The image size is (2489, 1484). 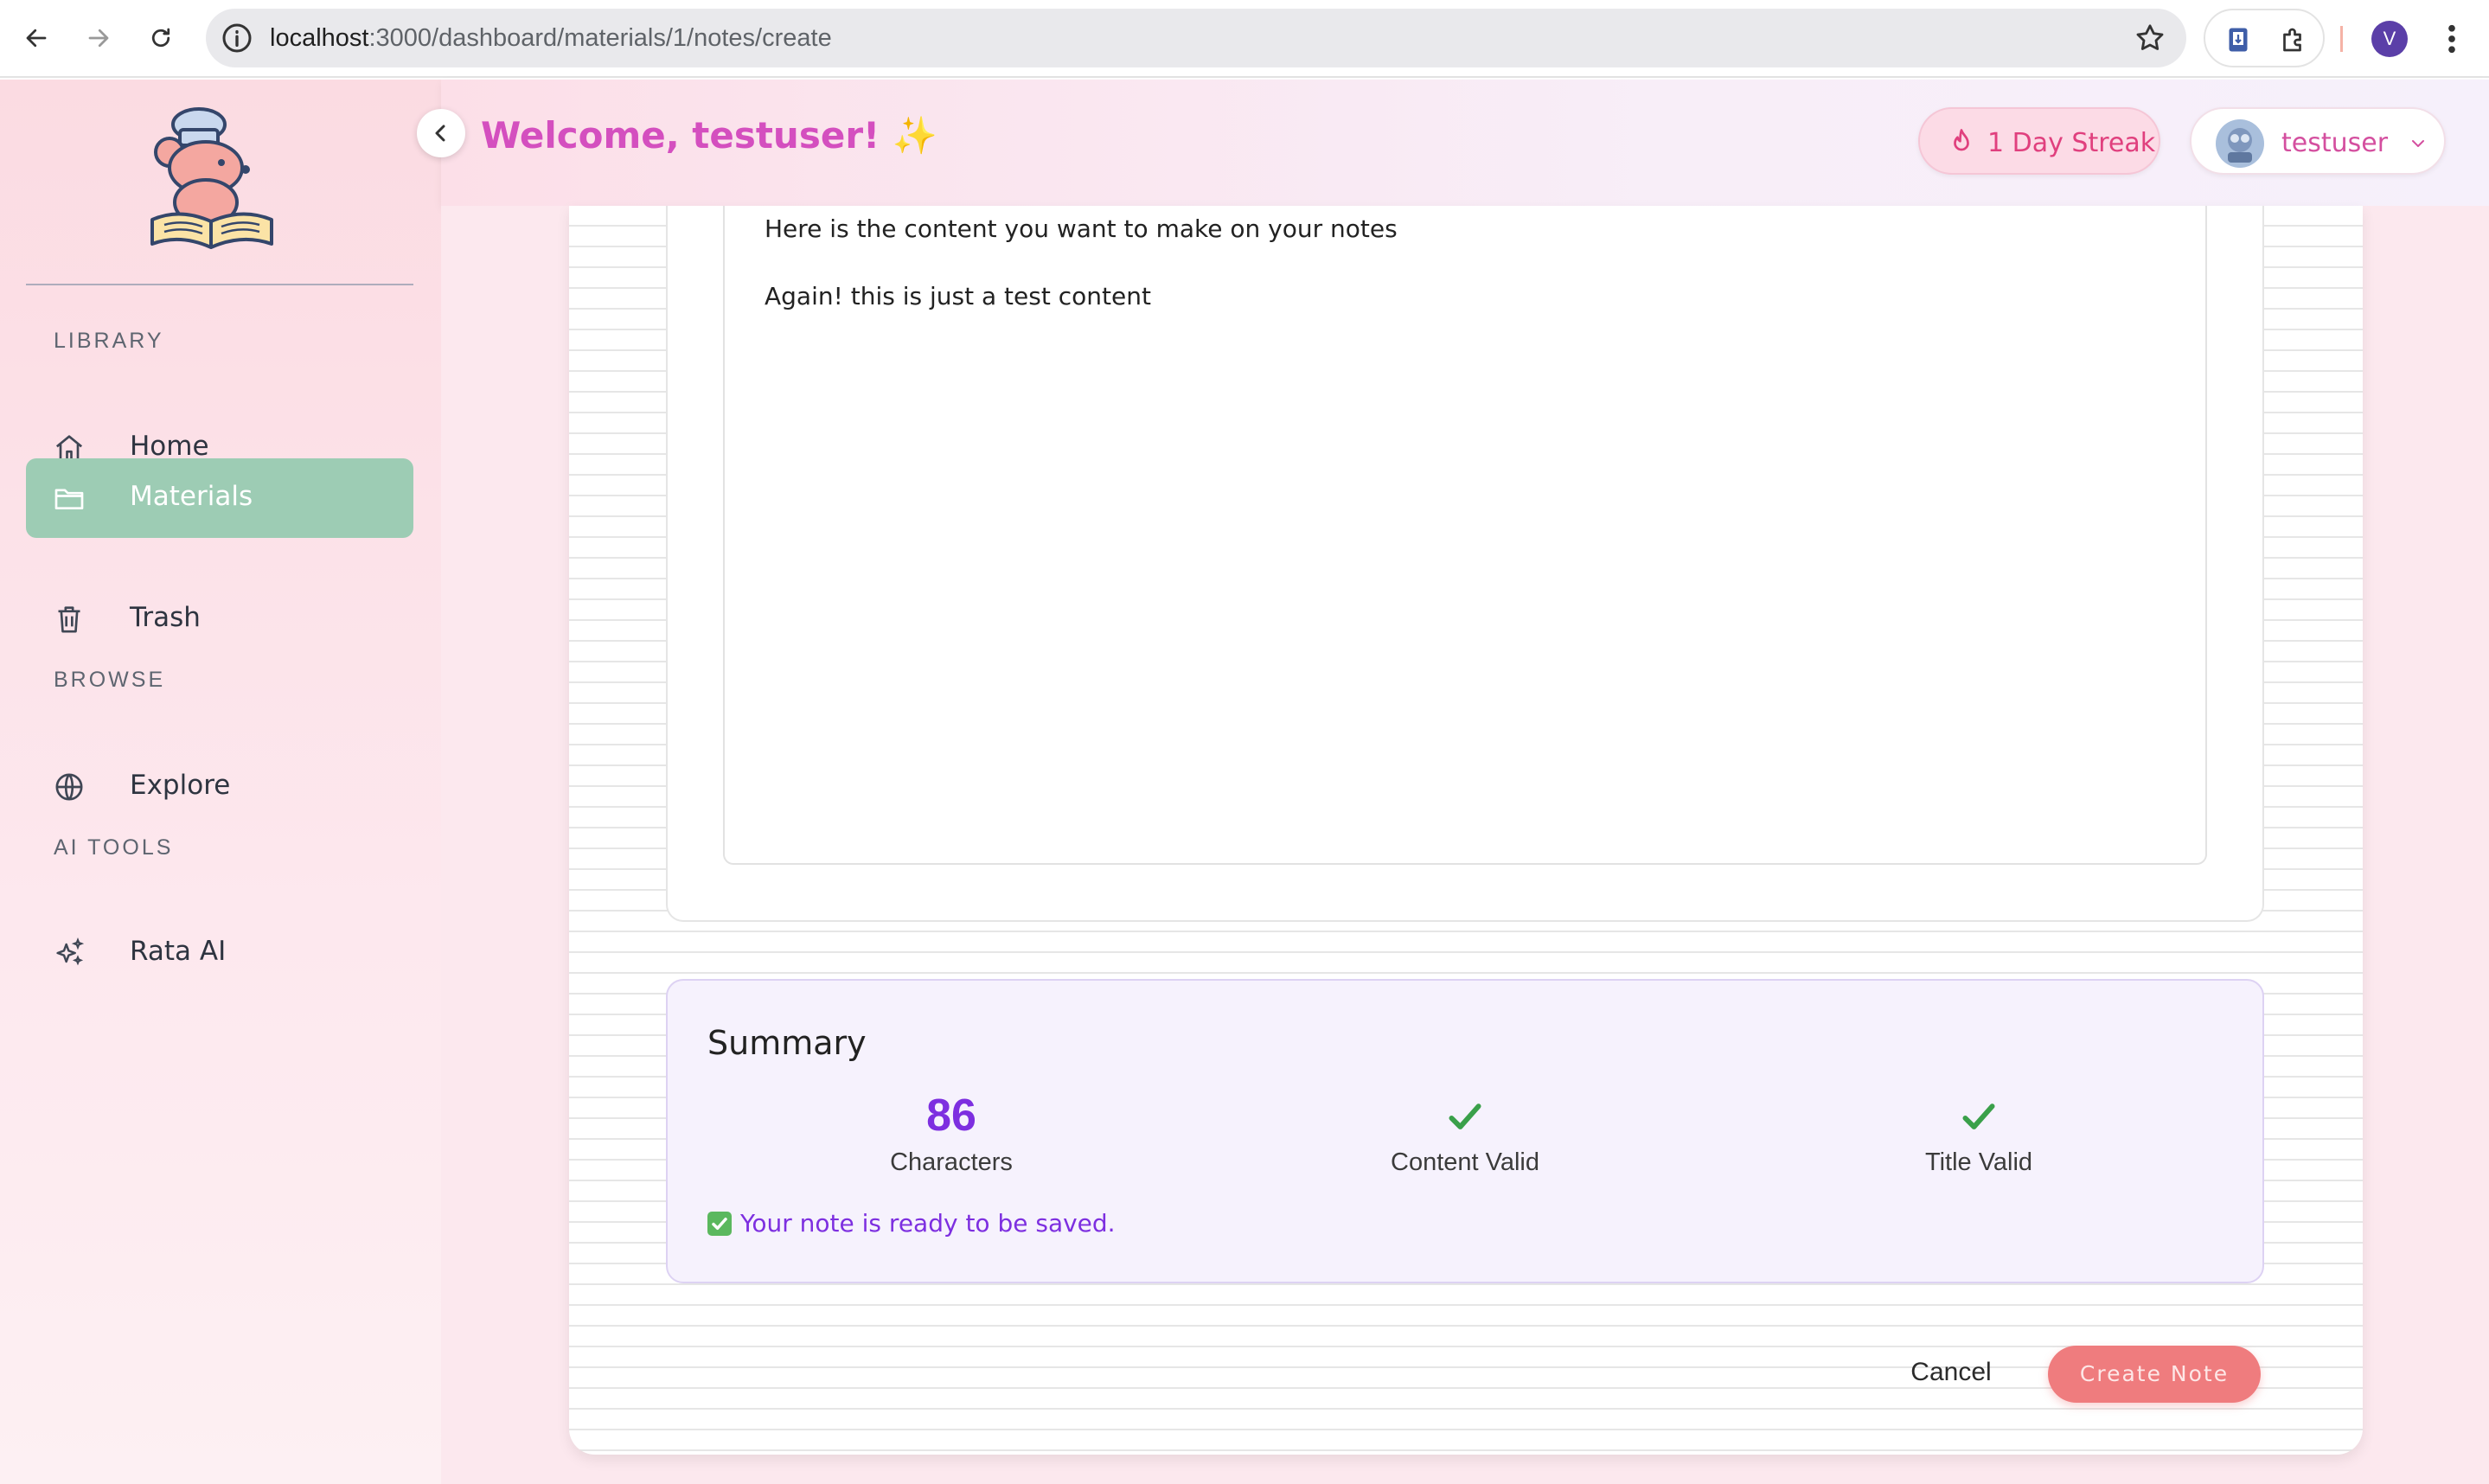 I want to click on globe-icon, so click(x=69, y=787).